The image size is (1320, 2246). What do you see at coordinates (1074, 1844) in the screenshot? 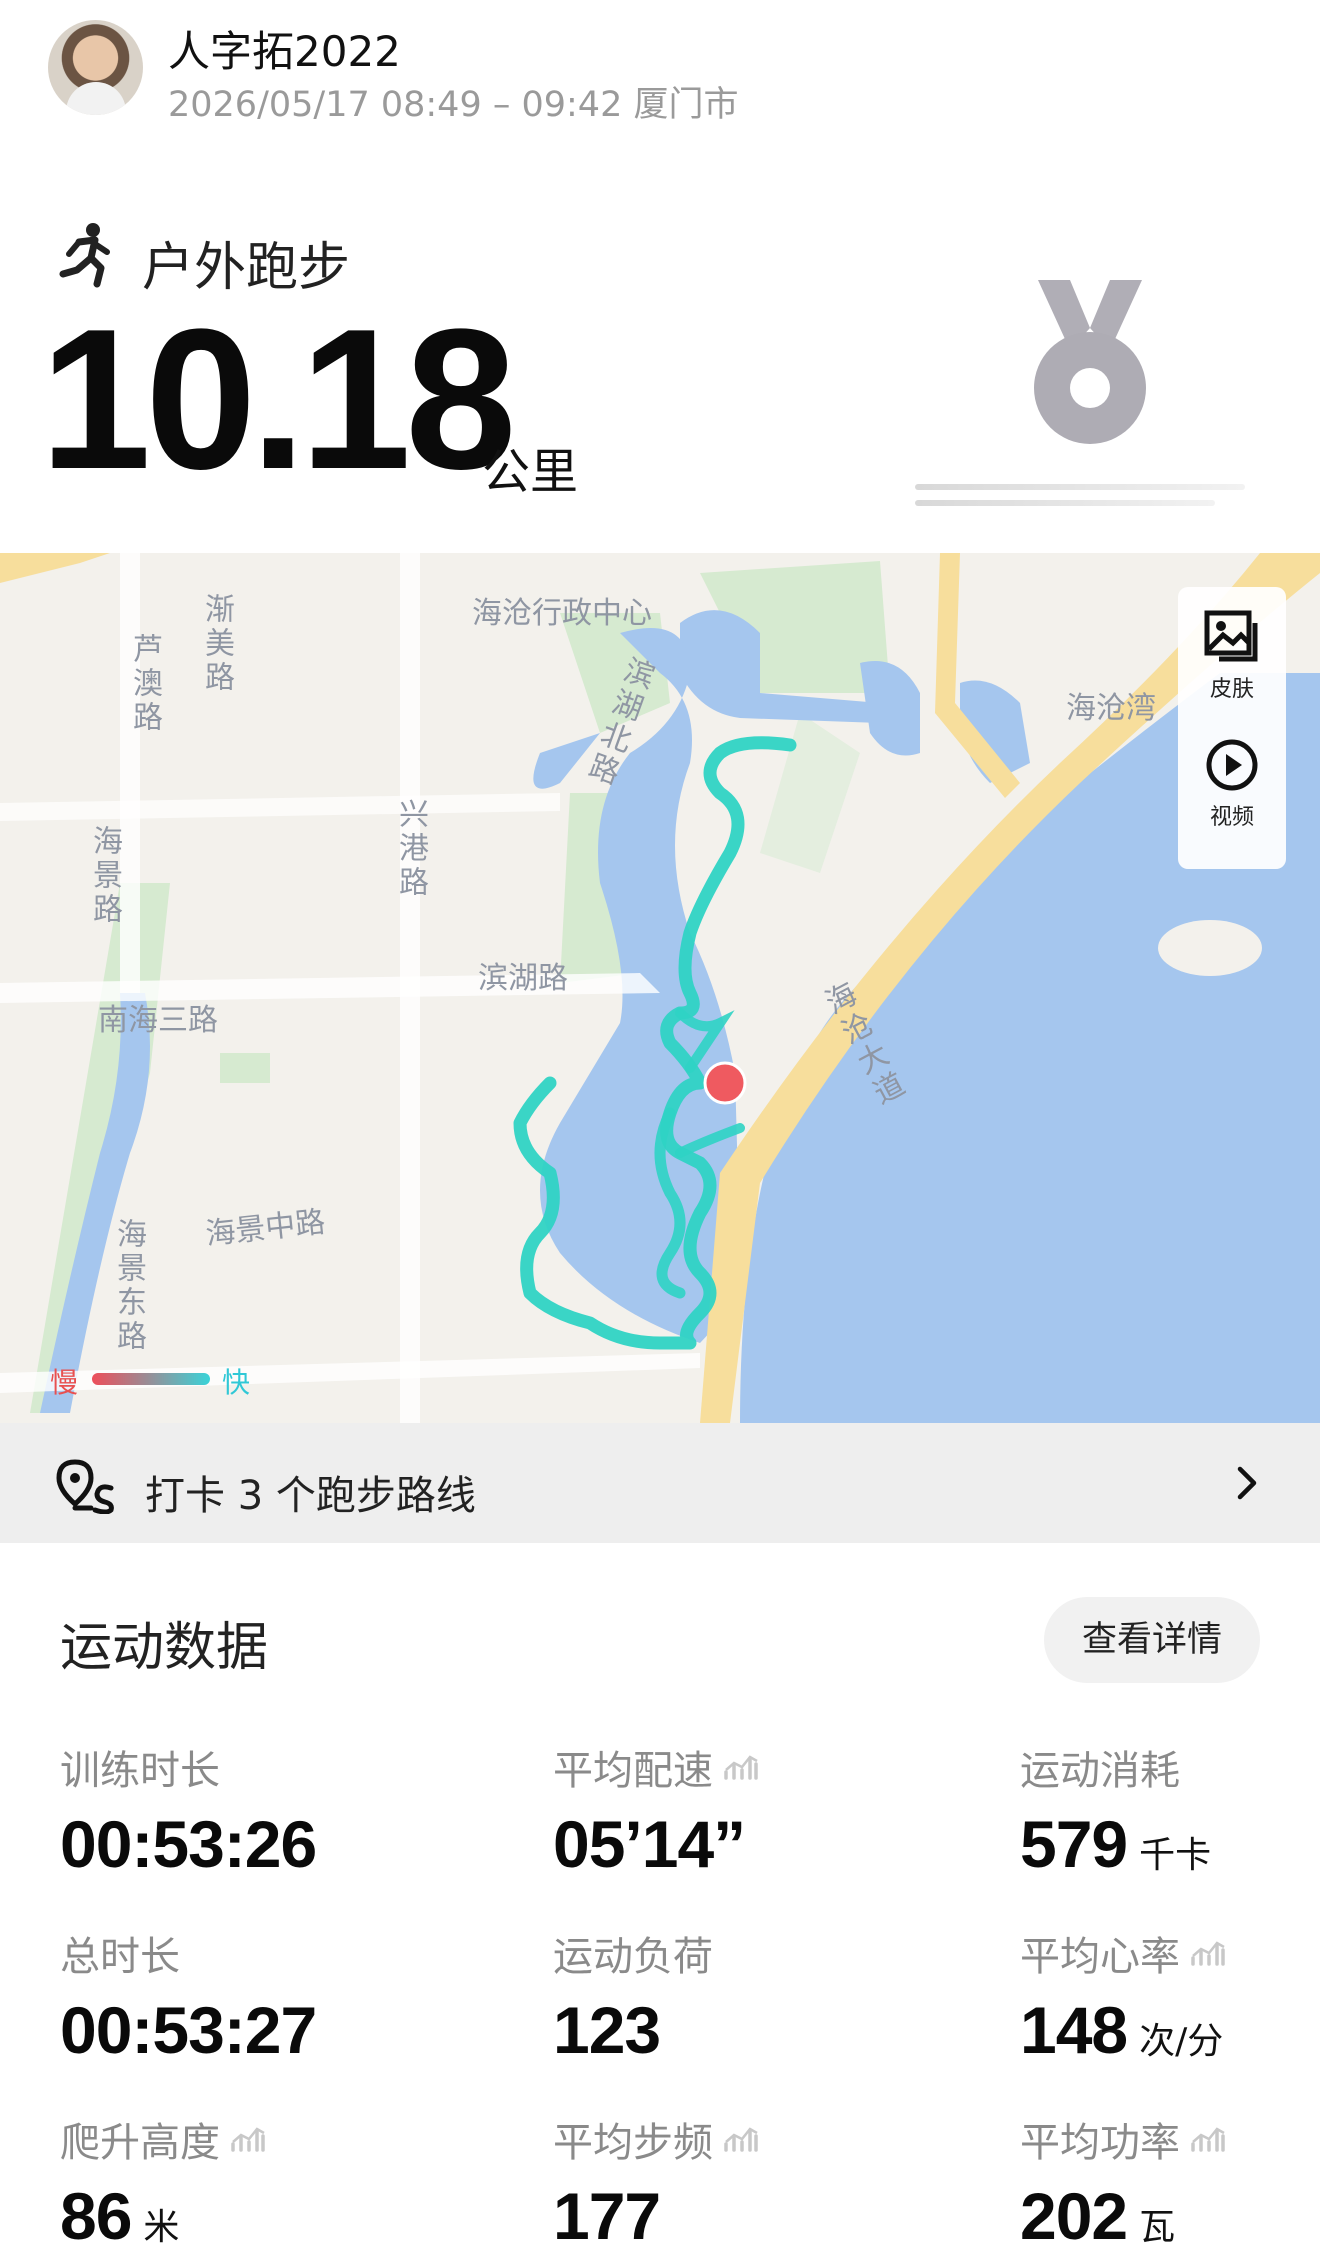
I see `stat-number: 579` at bounding box center [1074, 1844].